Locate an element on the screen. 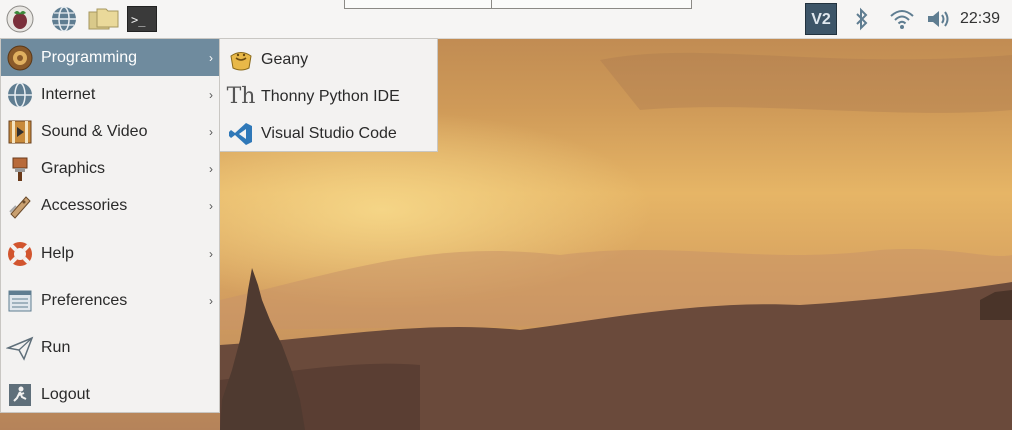 The height and width of the screenshot is (430, 1012). wifi-icon is located at coordinates (902, 19).